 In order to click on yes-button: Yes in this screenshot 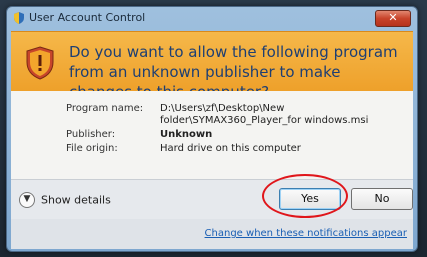, I will do `click(310, 199)`.